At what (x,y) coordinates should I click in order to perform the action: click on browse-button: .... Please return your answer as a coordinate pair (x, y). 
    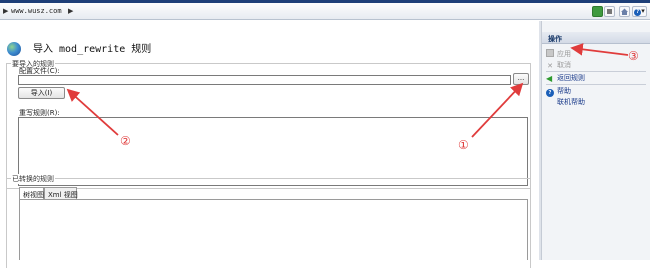
    Looking at the image, I should click on (521, 79).